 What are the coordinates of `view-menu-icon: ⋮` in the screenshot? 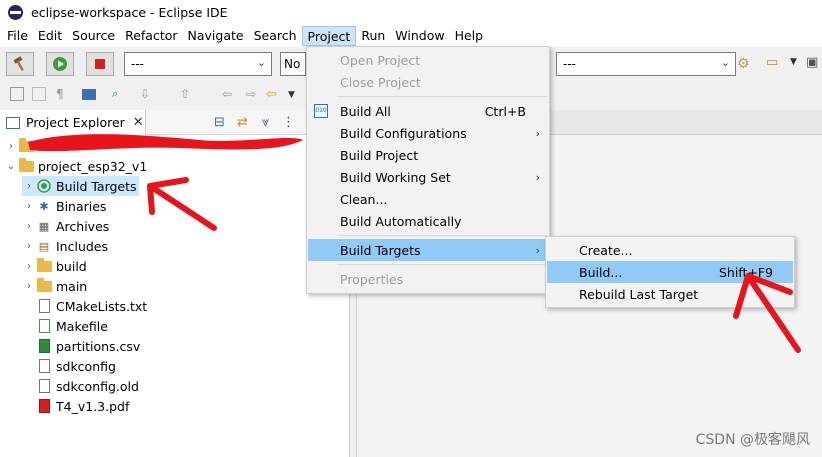 It's located at (288, 122).